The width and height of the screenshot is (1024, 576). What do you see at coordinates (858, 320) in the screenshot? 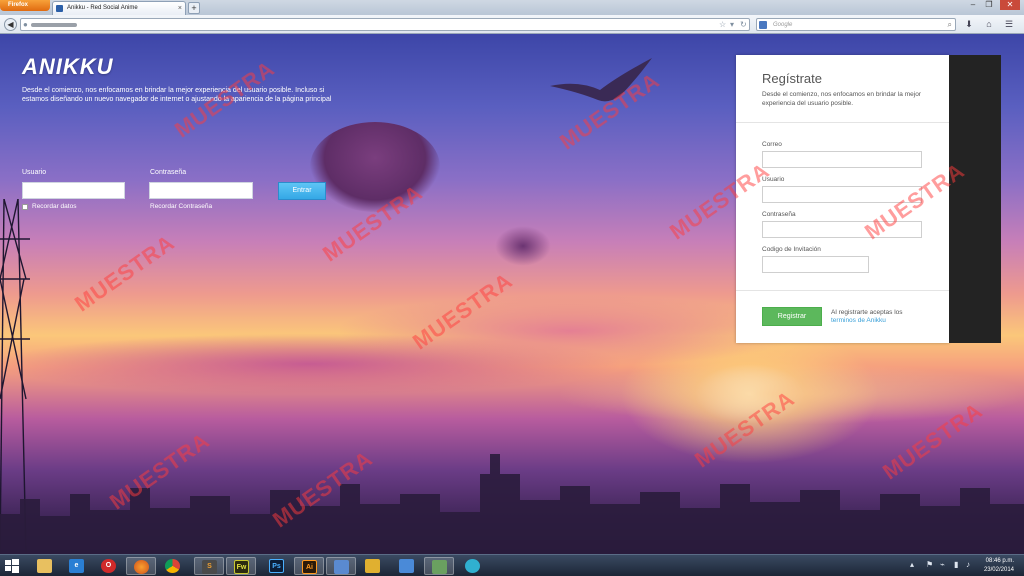
I see `terms-link: terminos de Anikku` at bounding box center [858, 320].